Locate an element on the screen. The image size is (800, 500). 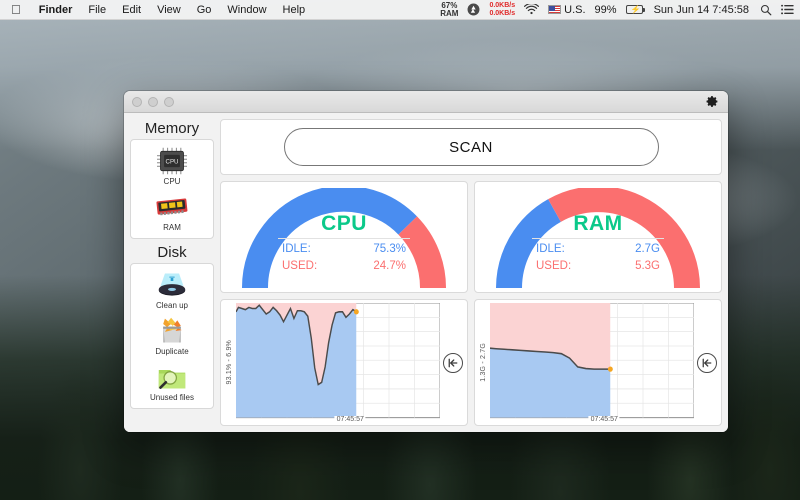
status-network-speed: 0.0KB/s 0.0KB/s is located at coordinates (502, 10).